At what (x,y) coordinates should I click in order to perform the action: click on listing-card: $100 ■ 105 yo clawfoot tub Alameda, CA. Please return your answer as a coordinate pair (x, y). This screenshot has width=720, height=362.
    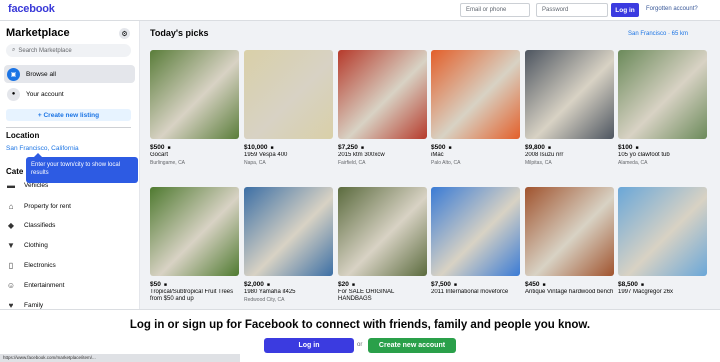
    Looking at the image, I should click on (662, 108).